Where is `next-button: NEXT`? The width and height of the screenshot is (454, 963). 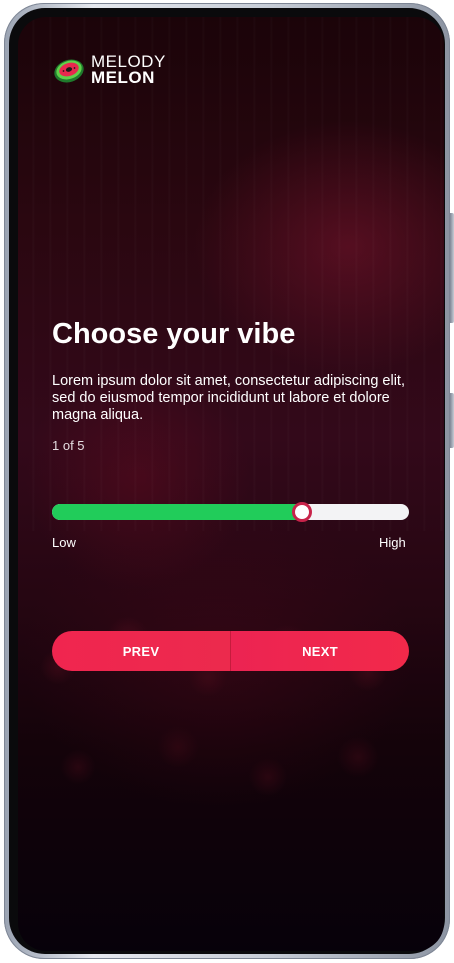 next-button: NEXT is located at coordinates (320, 651).